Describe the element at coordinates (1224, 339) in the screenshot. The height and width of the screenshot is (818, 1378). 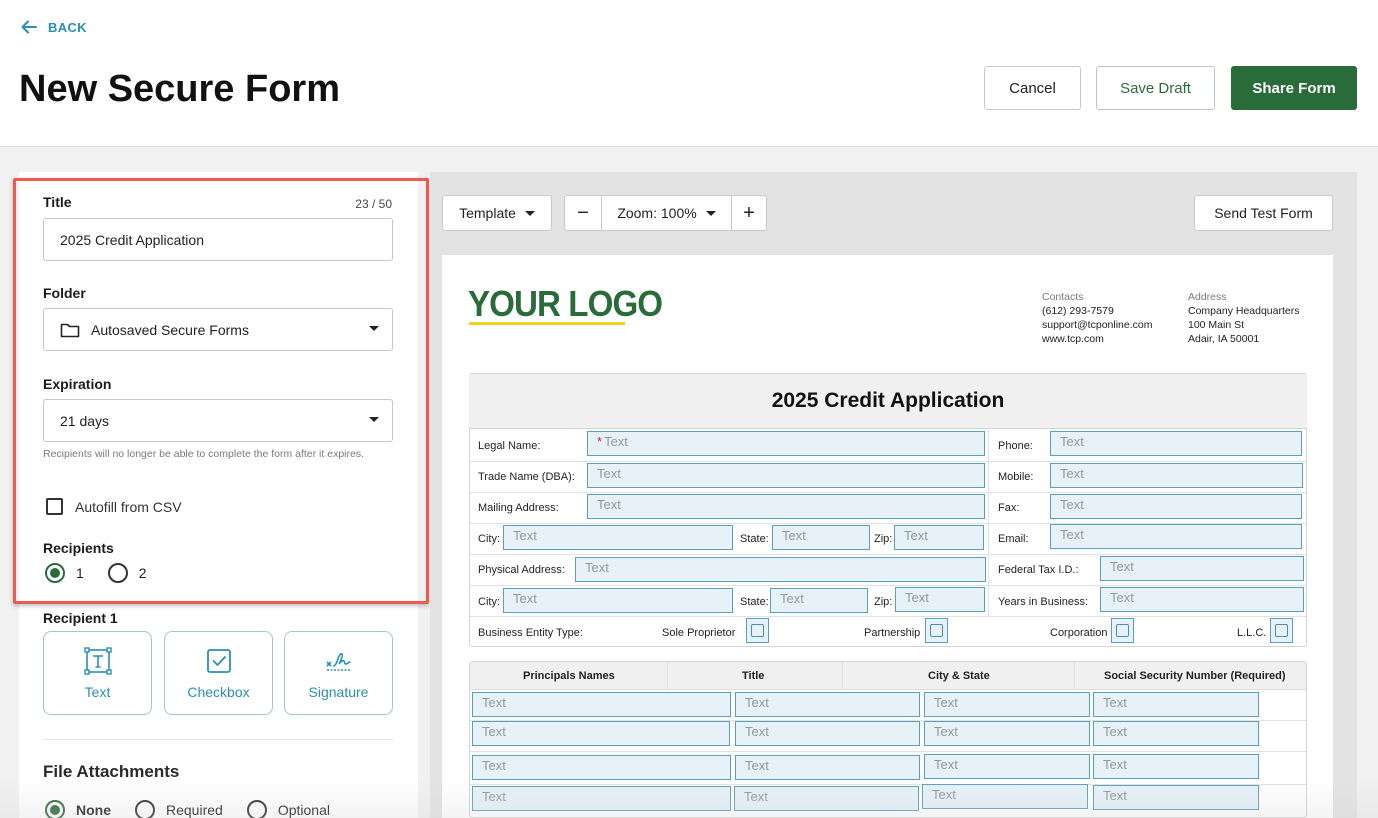
I see `address-line: Adair, IA 50001` at that location.